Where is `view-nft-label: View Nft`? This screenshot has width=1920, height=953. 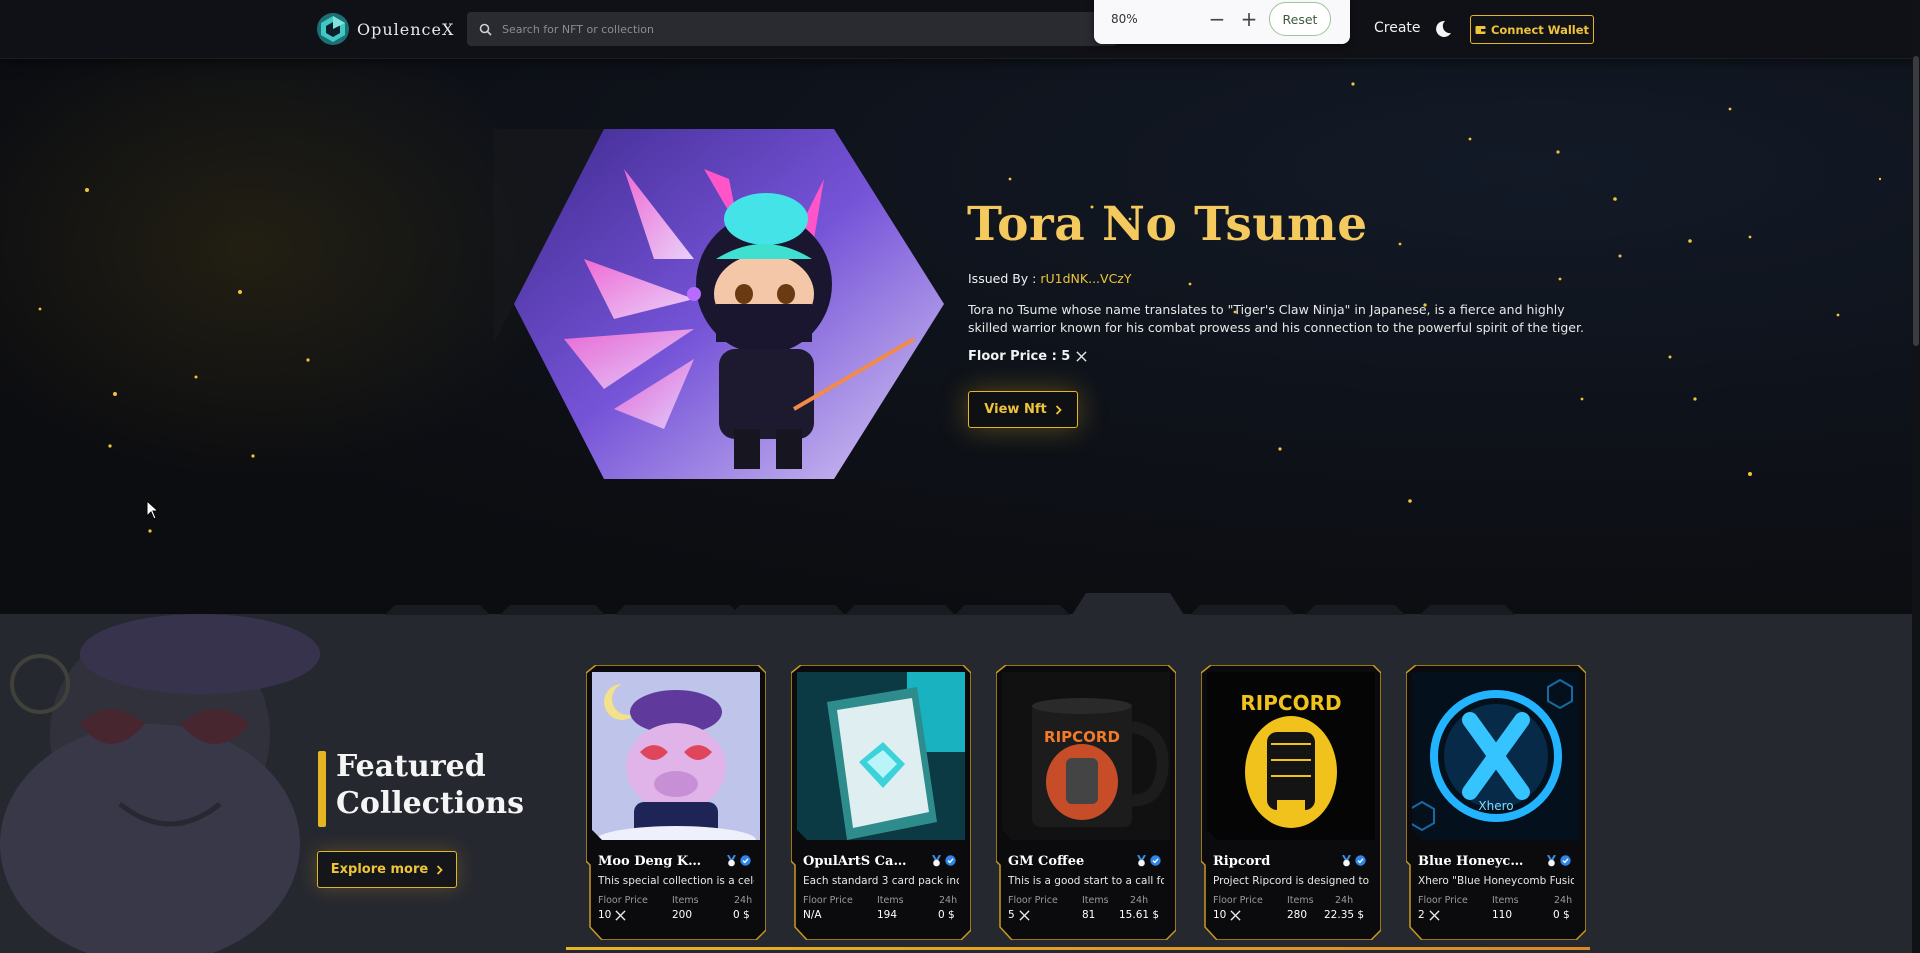
view-nft-label: View Nft is located at coordinates (1015, 409).